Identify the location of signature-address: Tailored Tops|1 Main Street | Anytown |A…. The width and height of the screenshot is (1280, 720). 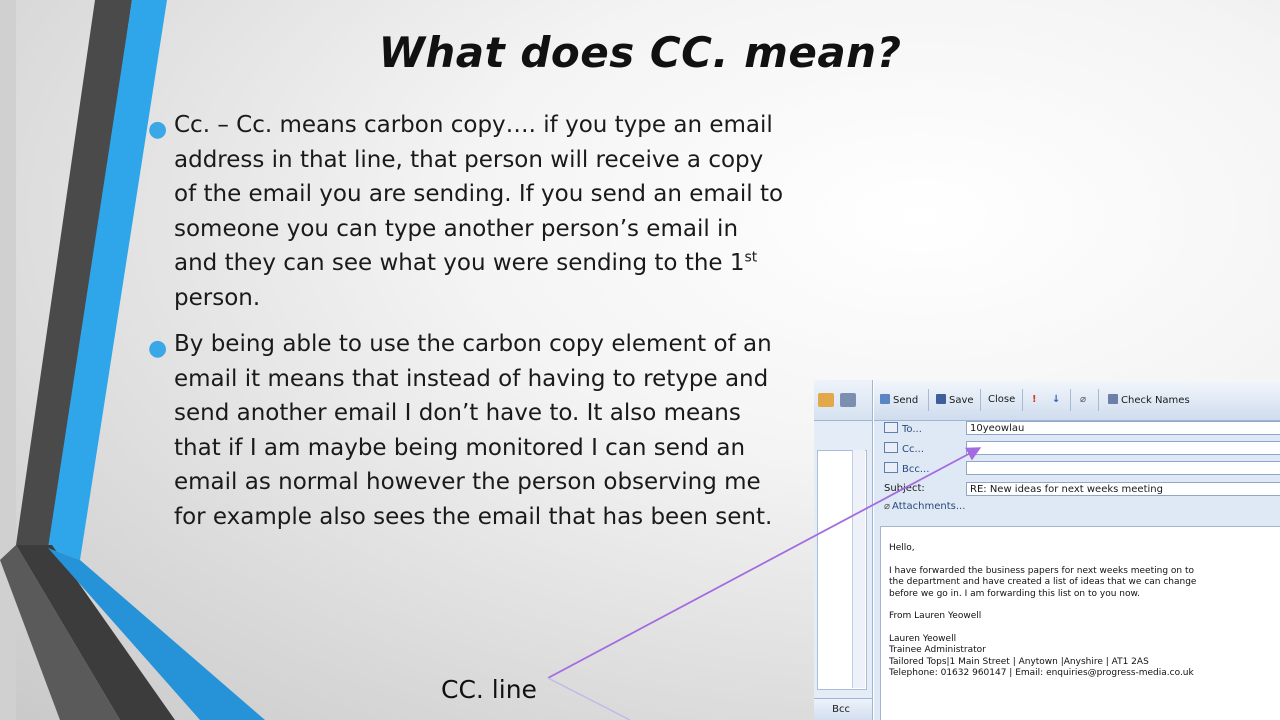
(1019, 661).